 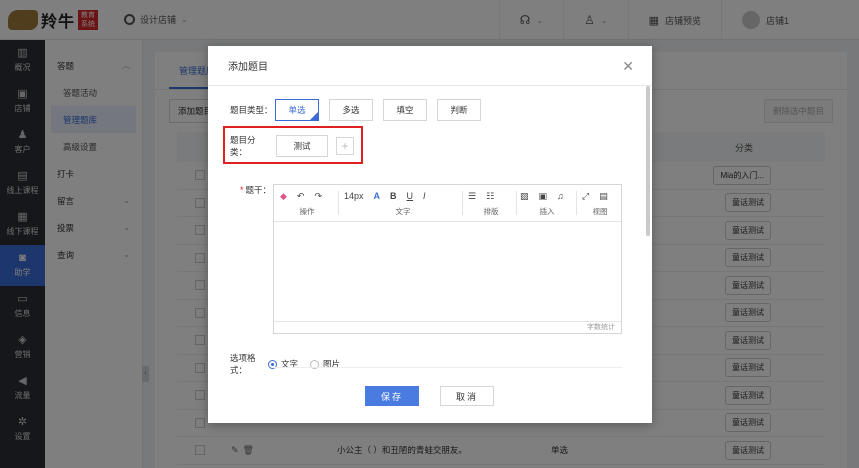 I want to click on option-format-label: 选项格式：, so click(x=243, y=364).